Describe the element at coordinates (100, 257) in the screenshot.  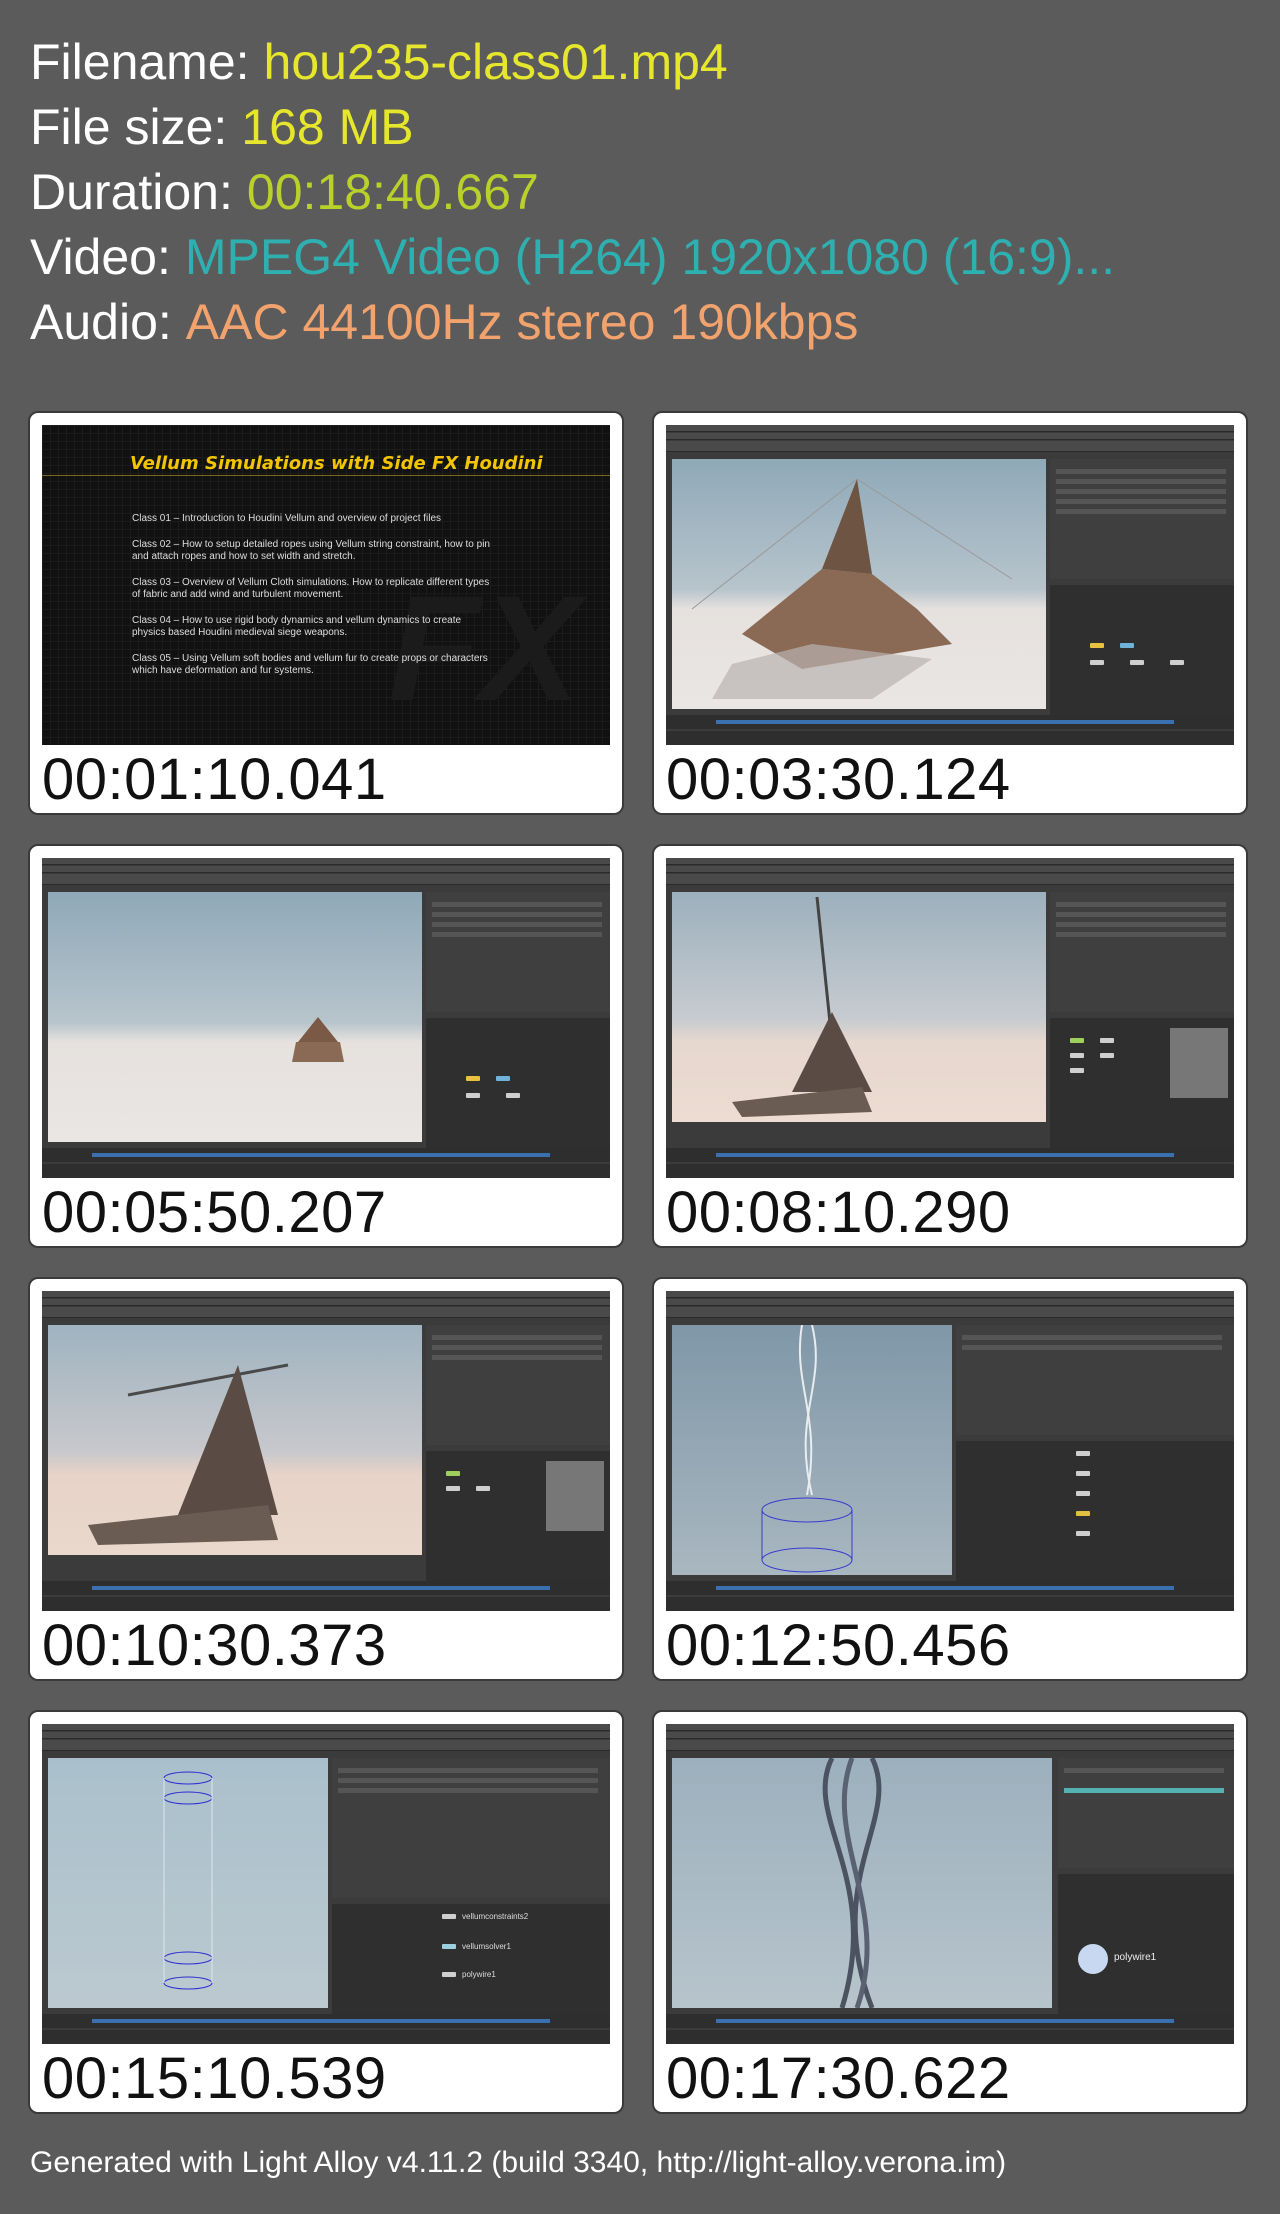
I see `video-label: Video:` at that location.